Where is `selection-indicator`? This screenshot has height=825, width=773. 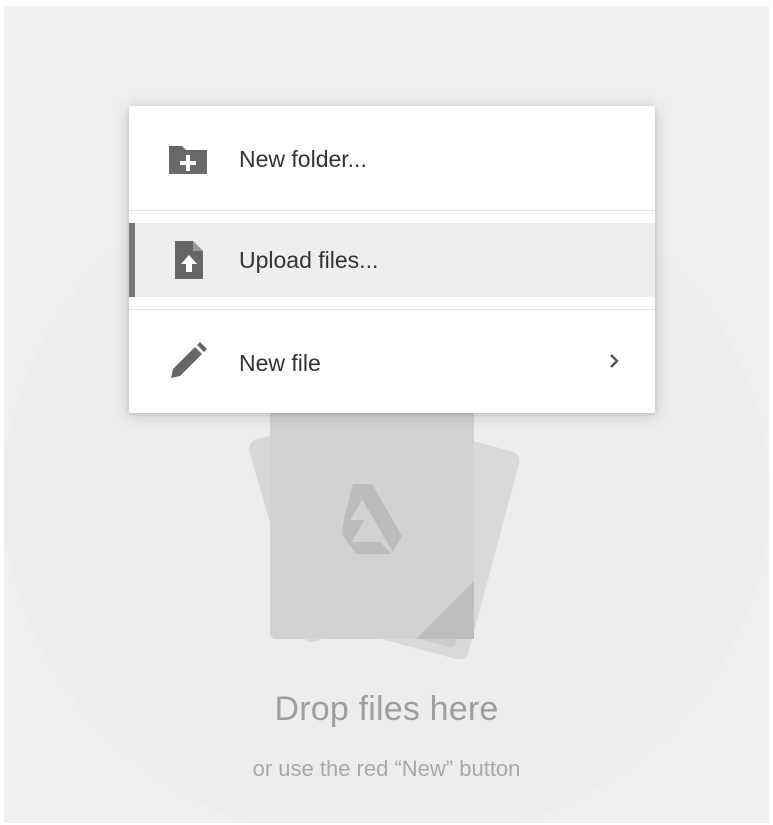 selection-indicator is located at coordinates (132, 260).